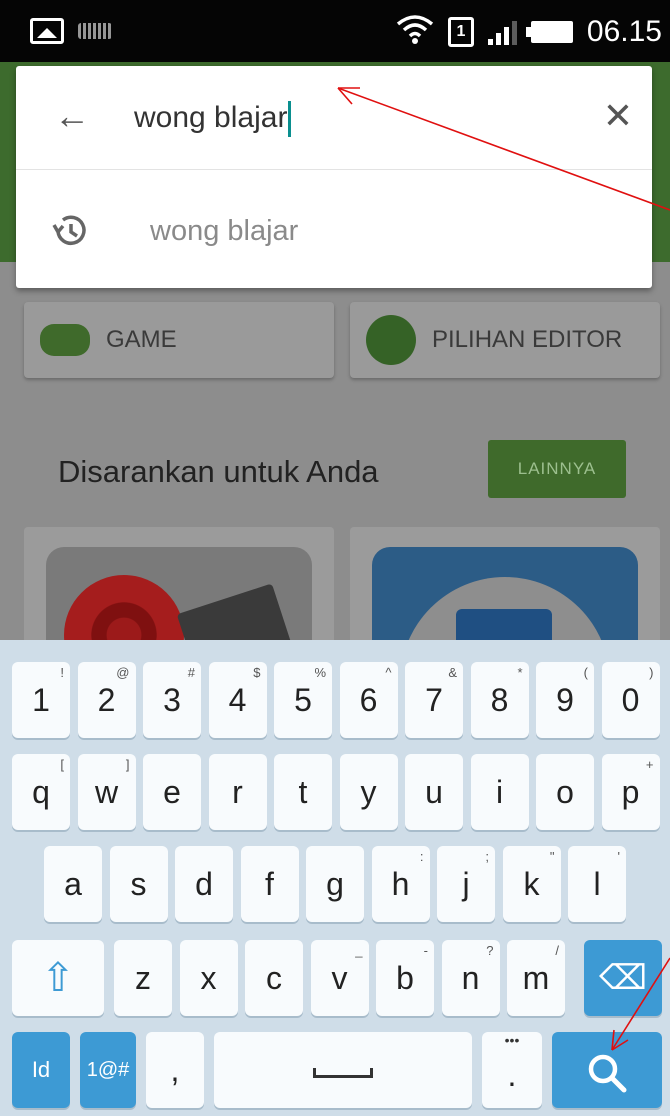 Image resolution: width=670 pixels, height=1116 pixels. I want to click on key-p: p +, so click(630, 792).